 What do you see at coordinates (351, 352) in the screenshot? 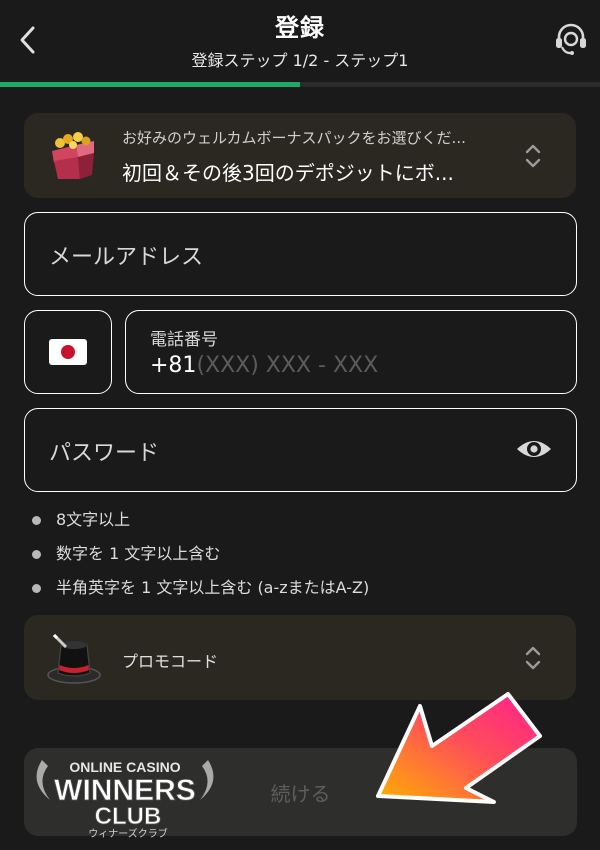
I see `phone-field: 電話番号 +81(XXX) XXX - XXX` at bounding box center [351, 352].